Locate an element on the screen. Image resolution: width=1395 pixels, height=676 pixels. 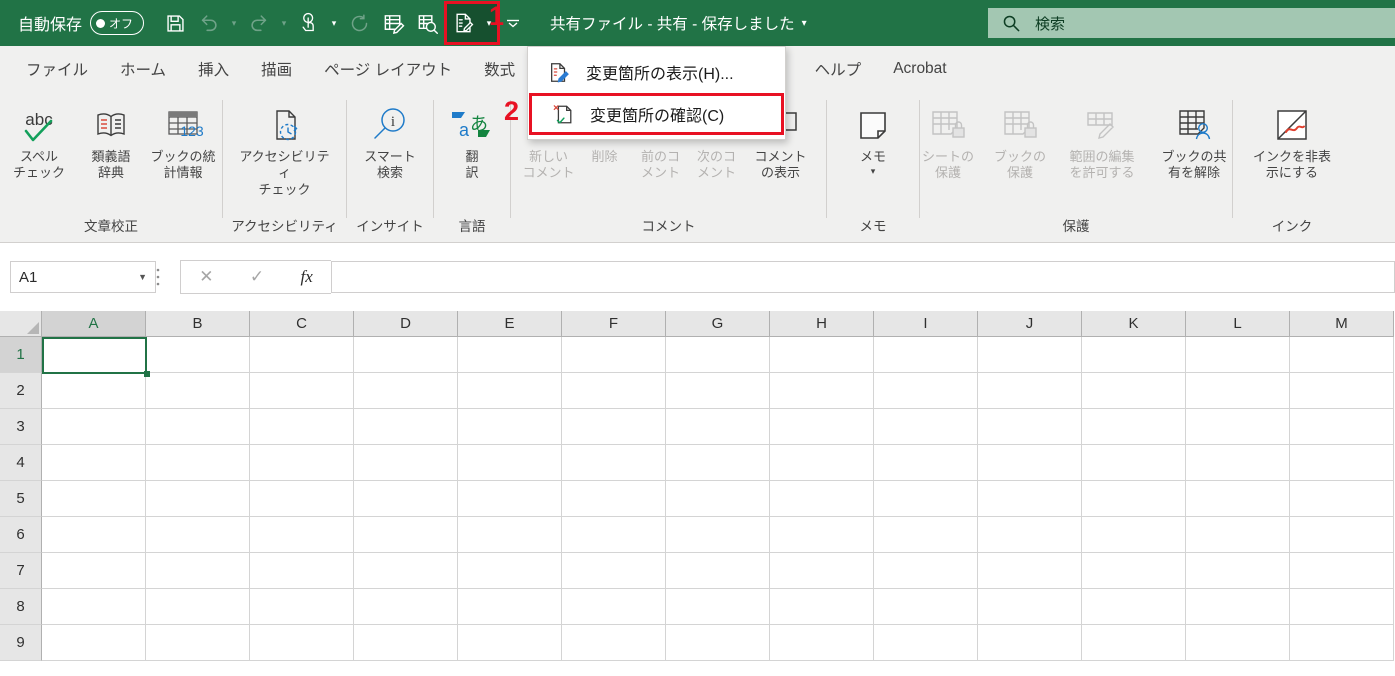
undo-button is located at coordinates (209, 23).